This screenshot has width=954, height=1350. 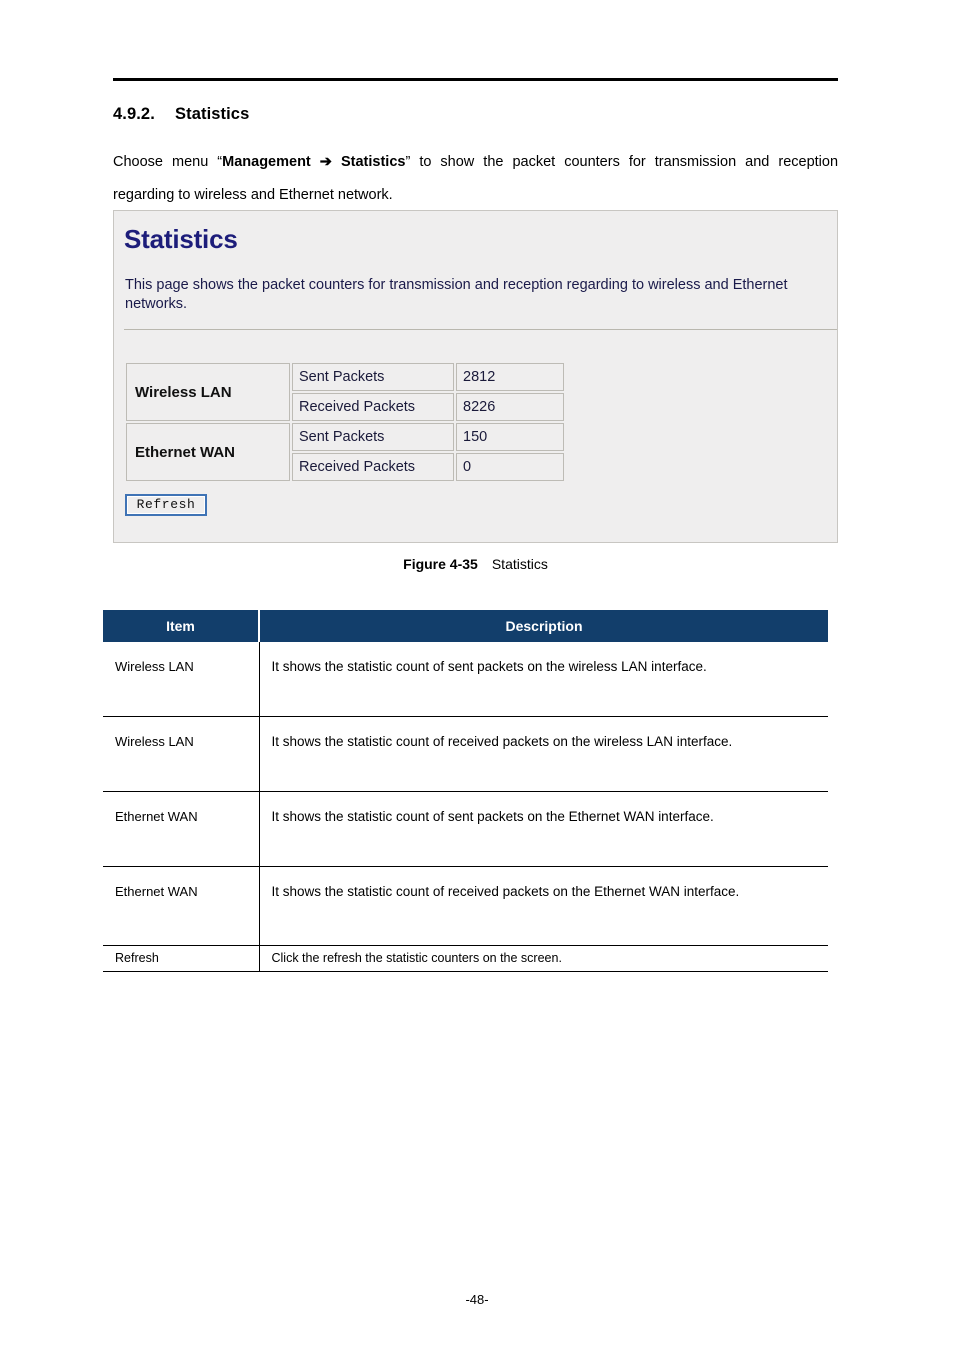 What do you see at coordinates (345, 452) in the screenshot?
I see `table-row: Ethernet WAN Sent Packets 150` at bounding box center [345, 452].